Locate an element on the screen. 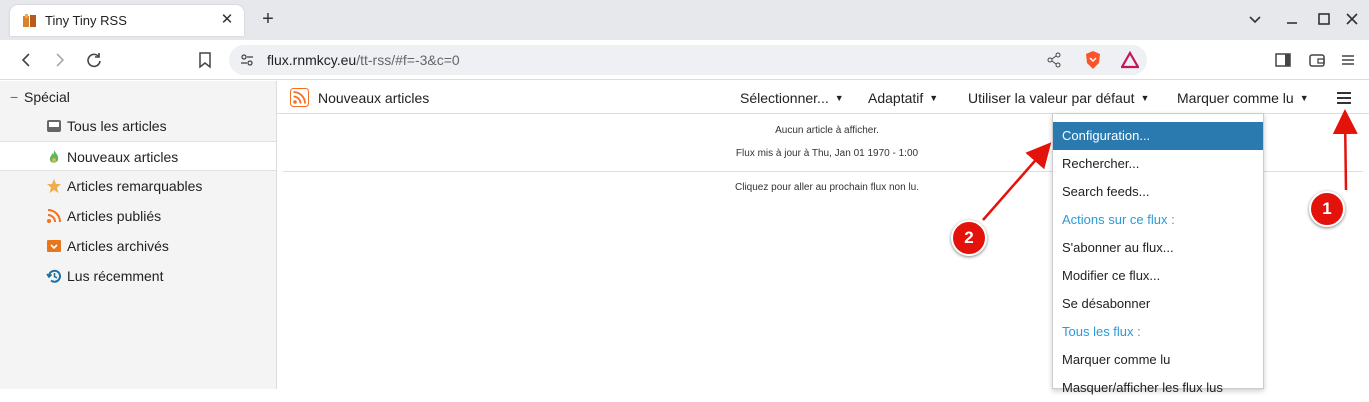  tab-title: Tiny Tiny RSS is located at coordinates (86, 20).